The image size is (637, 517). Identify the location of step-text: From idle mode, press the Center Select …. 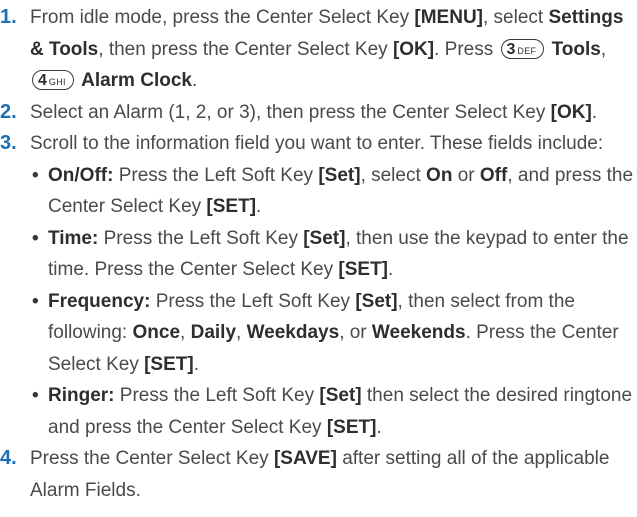
(222, 17).